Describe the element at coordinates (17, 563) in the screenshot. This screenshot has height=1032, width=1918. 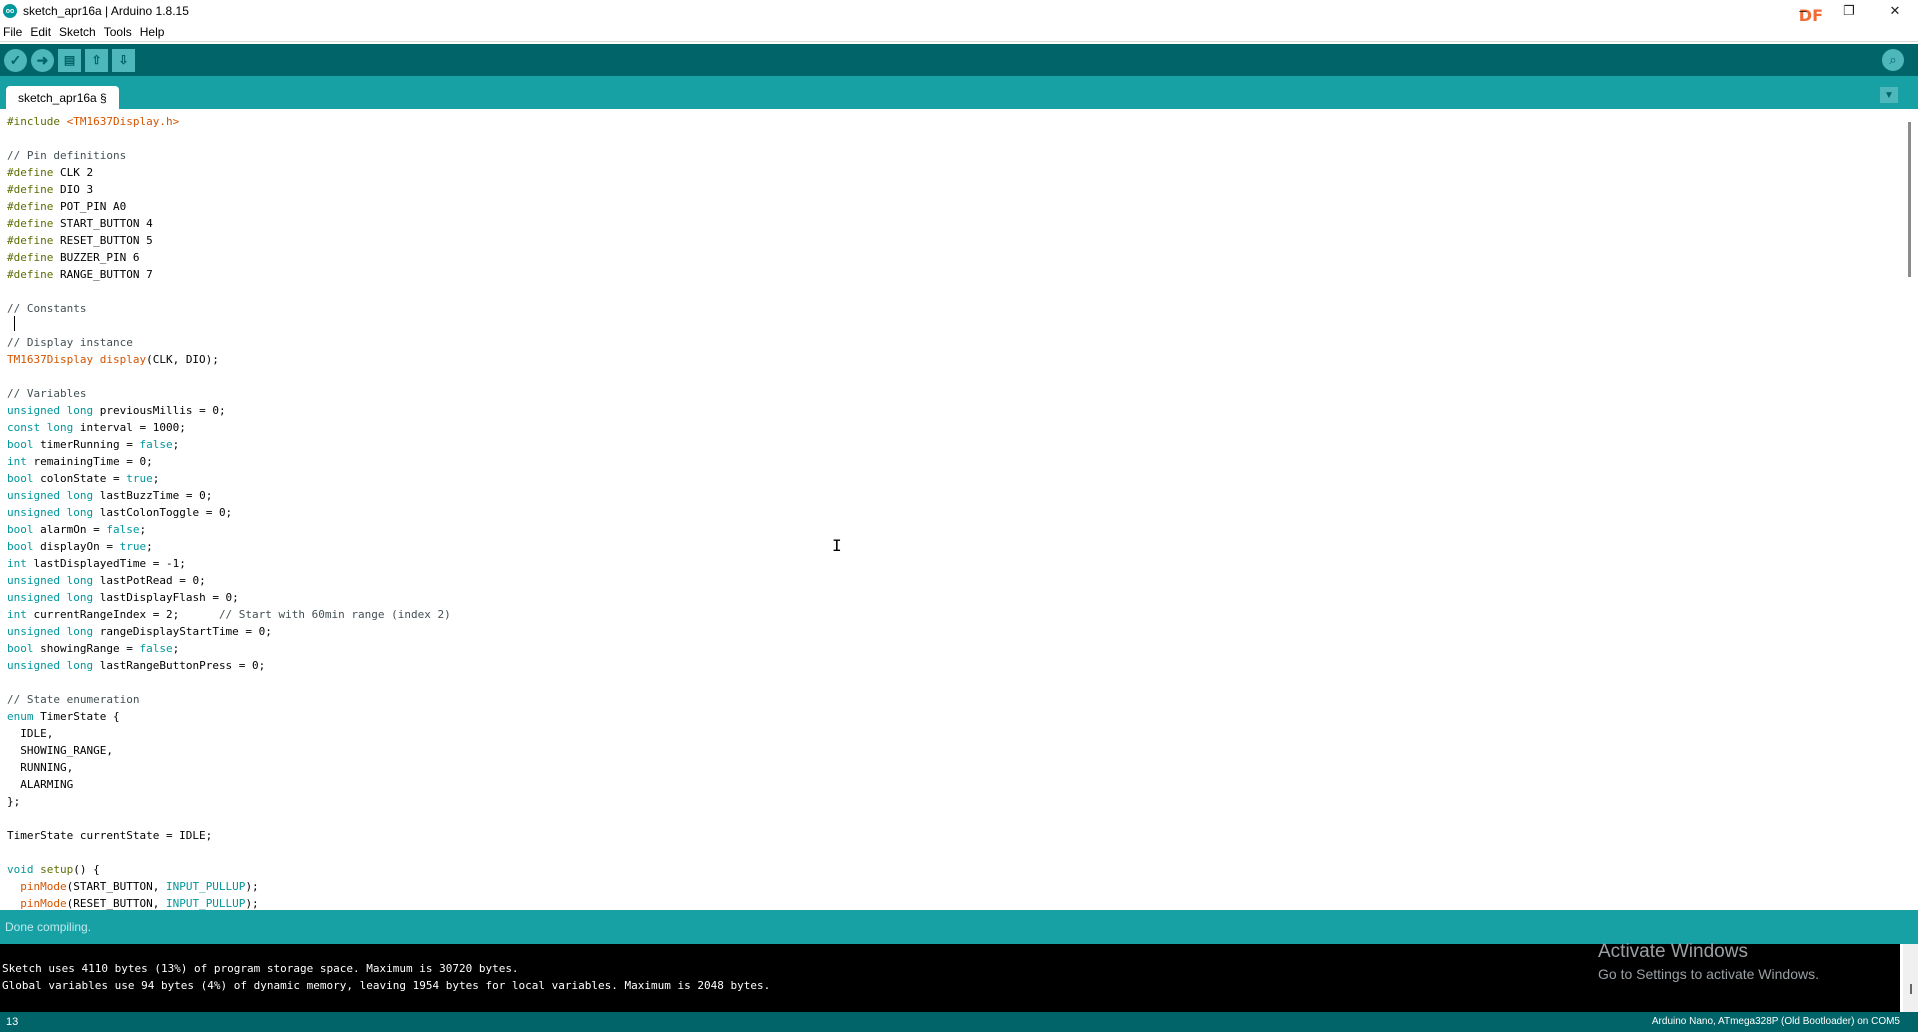
I see `code-token: int` at that location.